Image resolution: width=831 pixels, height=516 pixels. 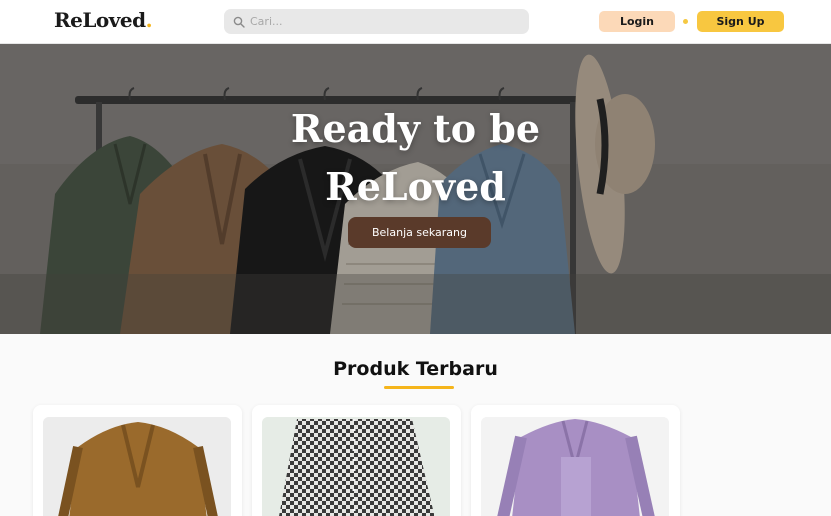 What do you see at coordinates (100, 20) in the screenshot?
I see `logo-text: ReLoved` at bounding box center [100, 20].